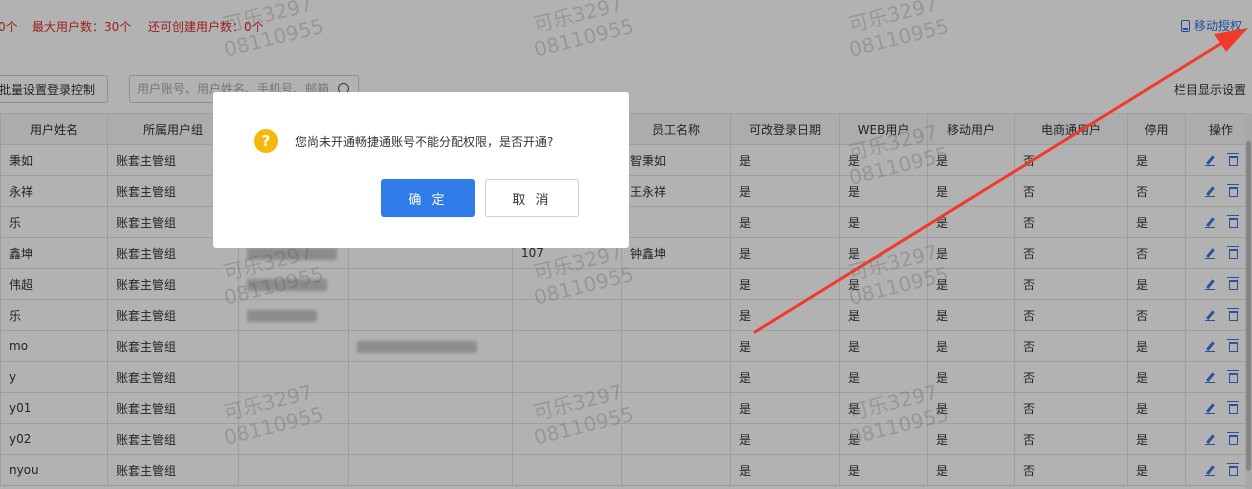 This screenshot has width=1252, height=489. Describe the element at coordinates (428, 198) in the screenshot. I see `confirm-button: 确 定` at that location.